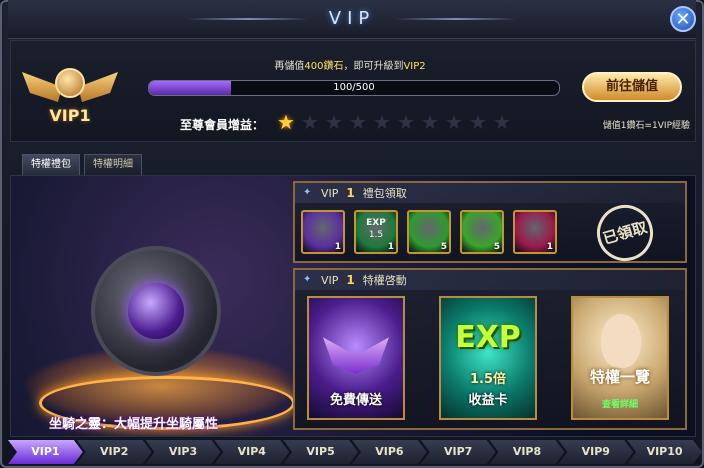  Describe the element at coordinates (350, 193) in the screenshot. I see `gift-panel-level: 1` at that location.